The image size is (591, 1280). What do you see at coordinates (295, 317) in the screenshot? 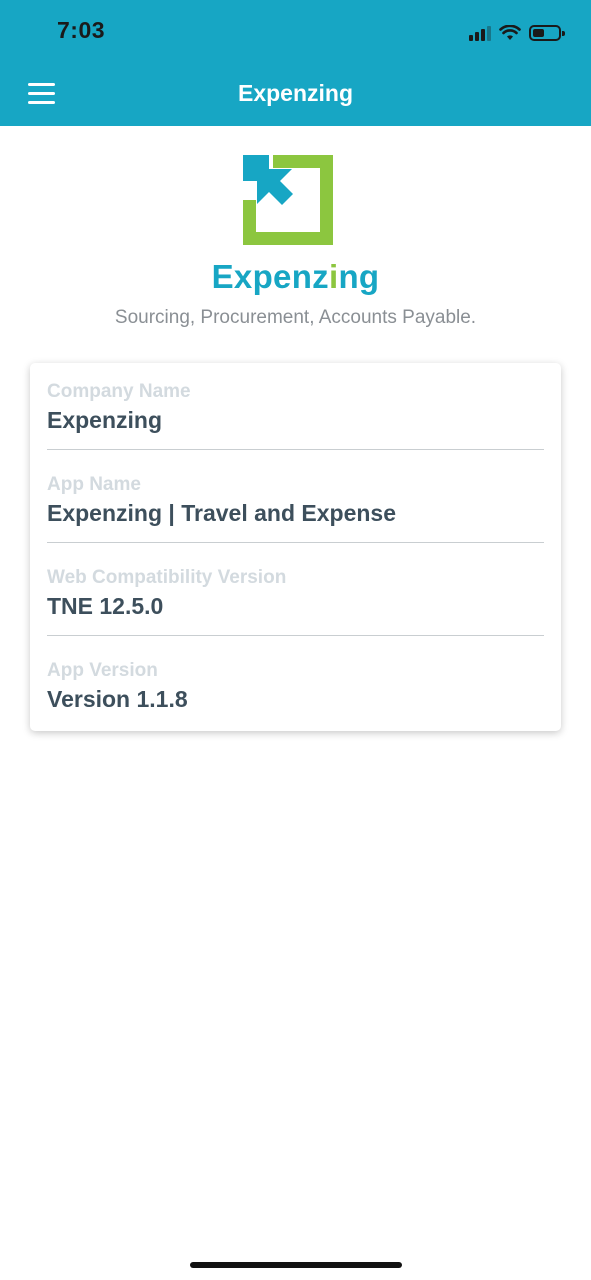
I see `brand-tagline: Sourcing, Procurement, Accounts Payable.` at bounding box center [295, 317].